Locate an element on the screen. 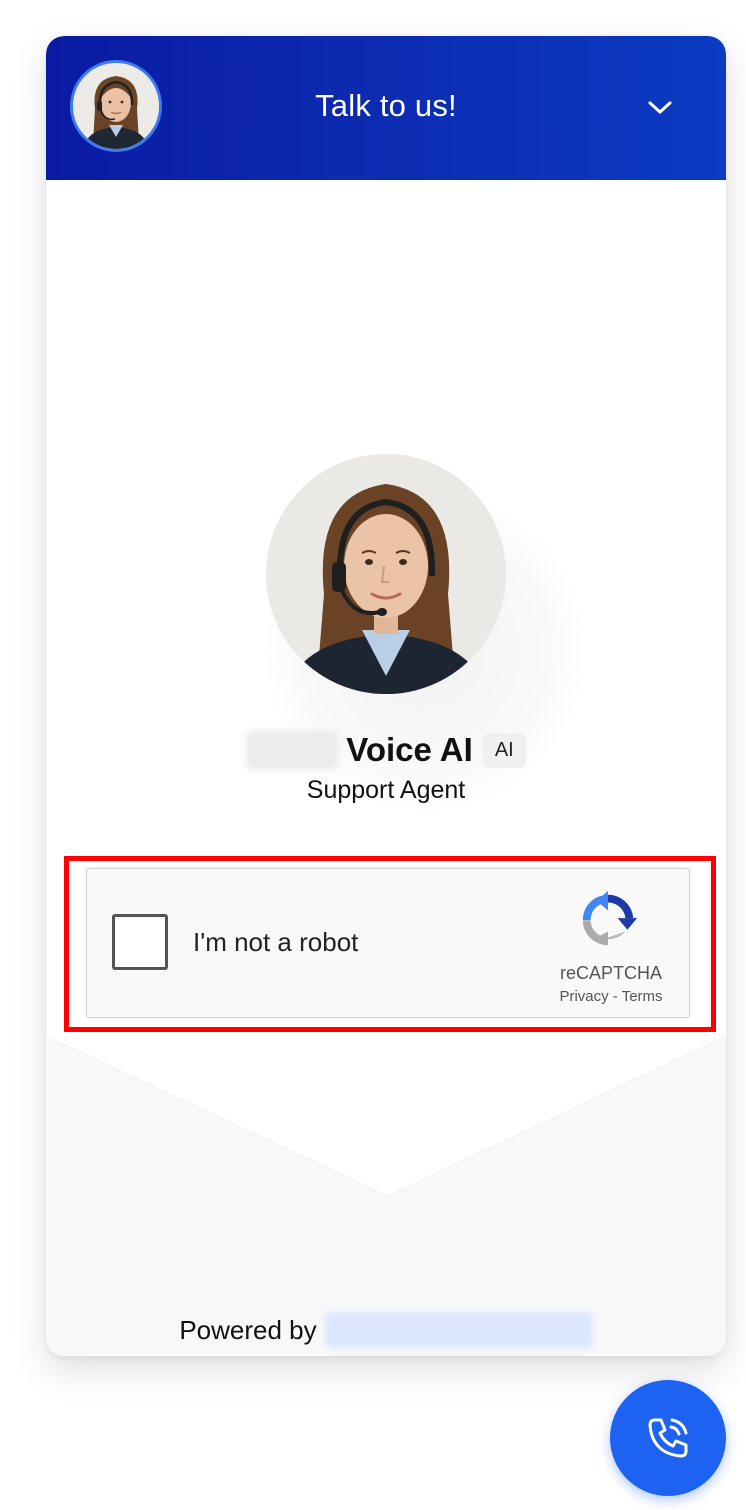  envelope-decoration is located at coordinates (386, 1116).